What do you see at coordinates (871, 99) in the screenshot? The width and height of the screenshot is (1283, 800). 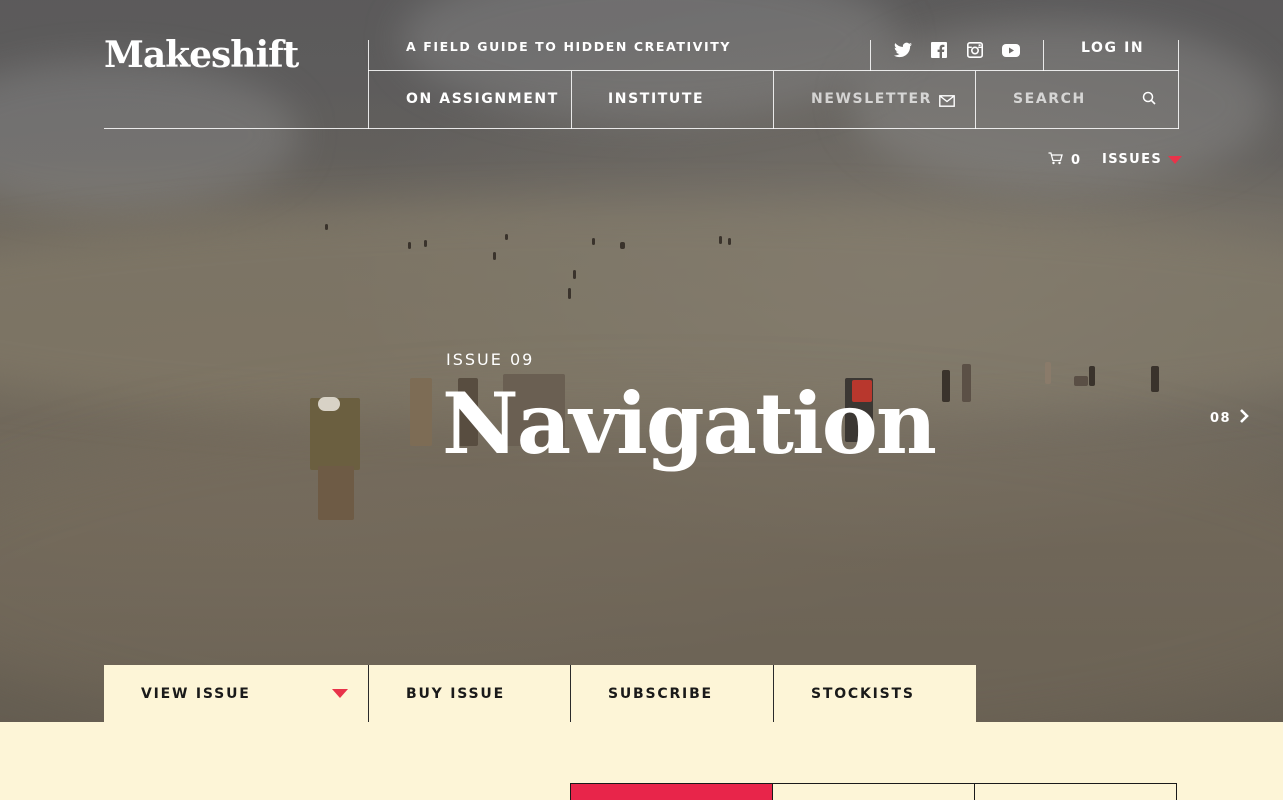 I see `newsletter-link: NEWSLETTER` at bounding box center [871, 99].